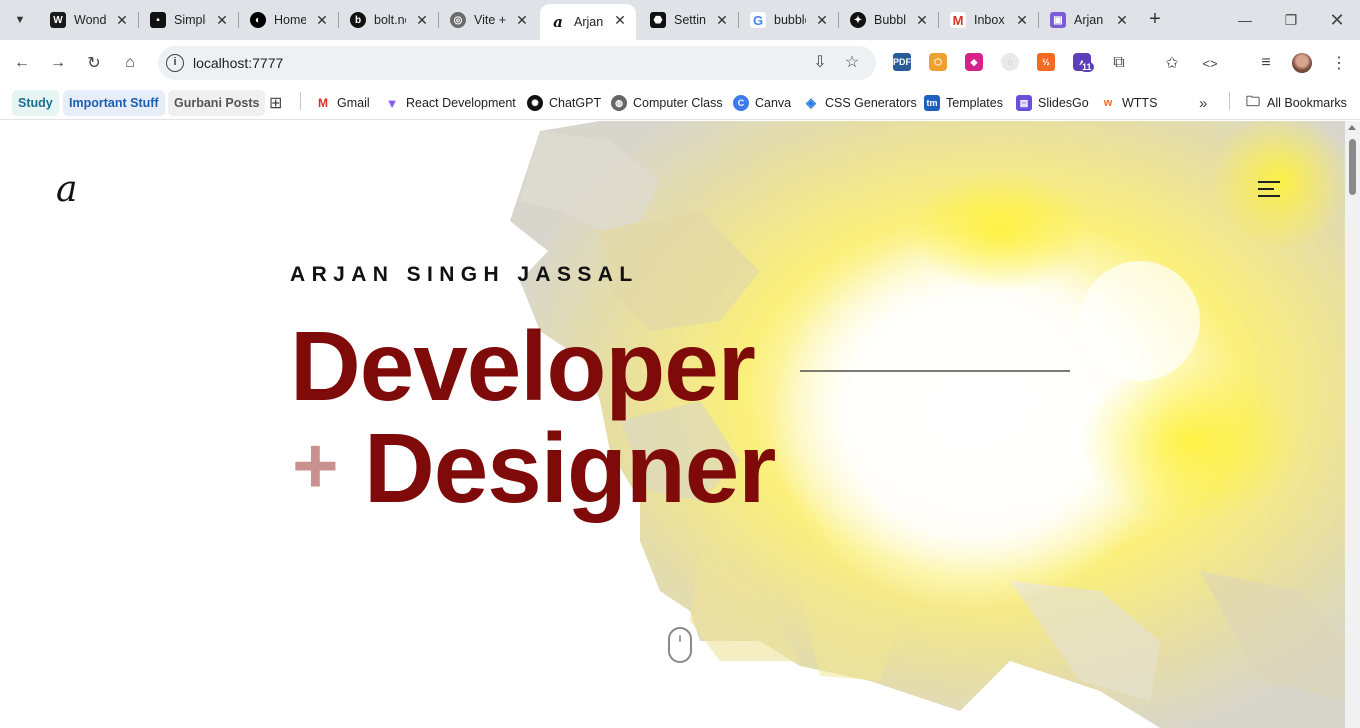  I want to click on bookmark-label: All Bookmarks, so click(1307, 103).